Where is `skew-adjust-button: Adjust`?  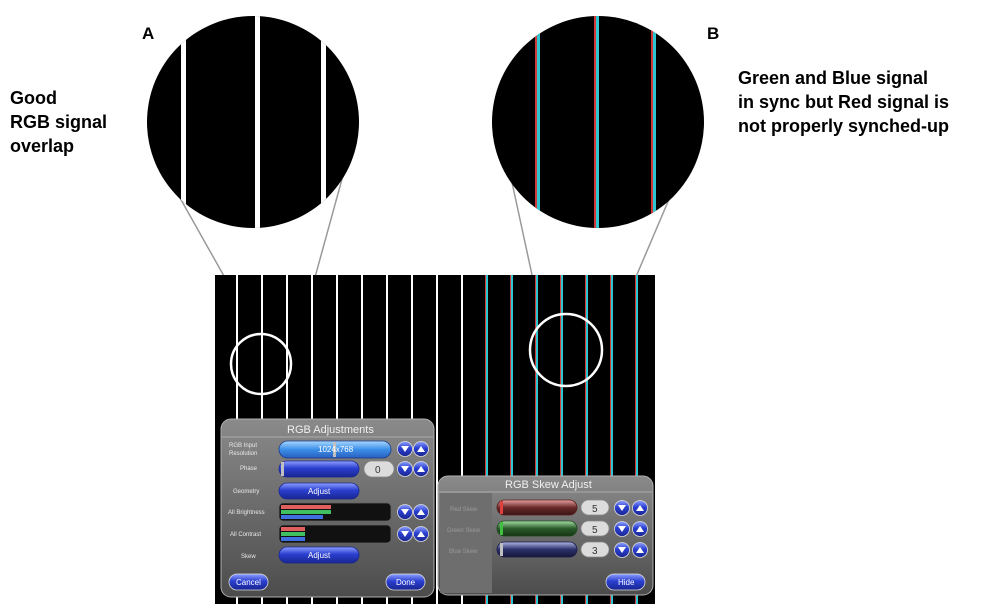
skew-adjust-button: Adjust is located at coordinates (319, 555).